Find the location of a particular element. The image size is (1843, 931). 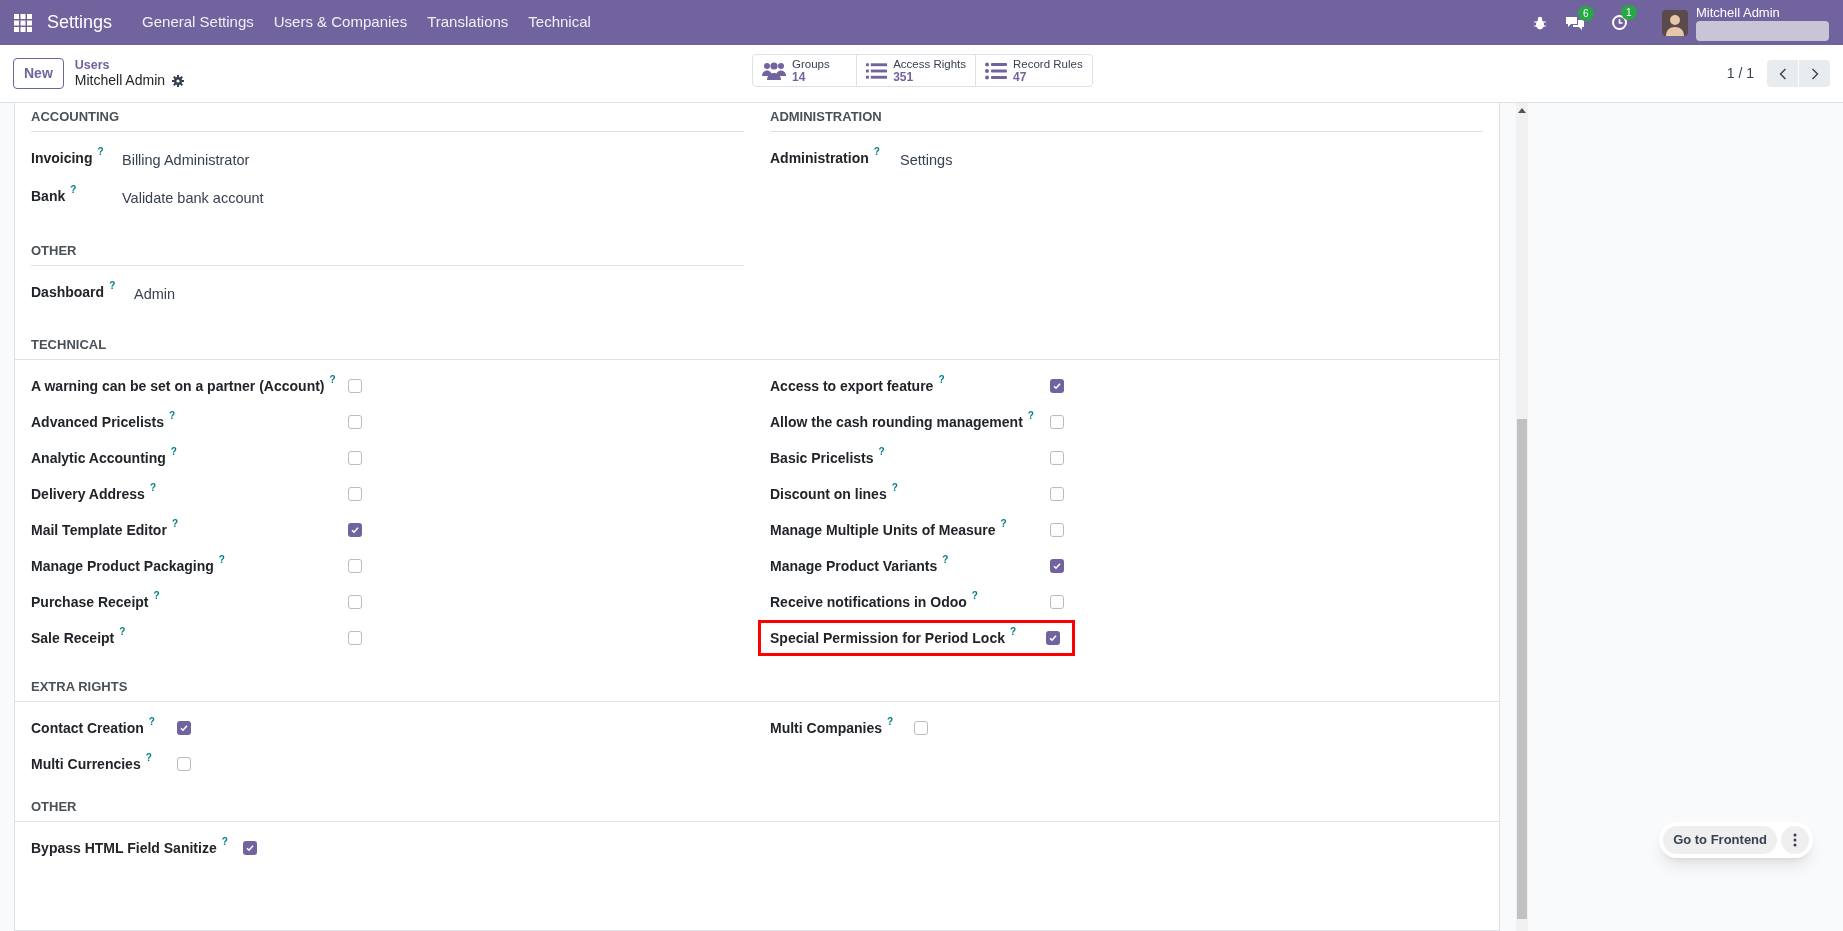

smart-button: Record Rules 47 is located at coordinates (1033, 70).